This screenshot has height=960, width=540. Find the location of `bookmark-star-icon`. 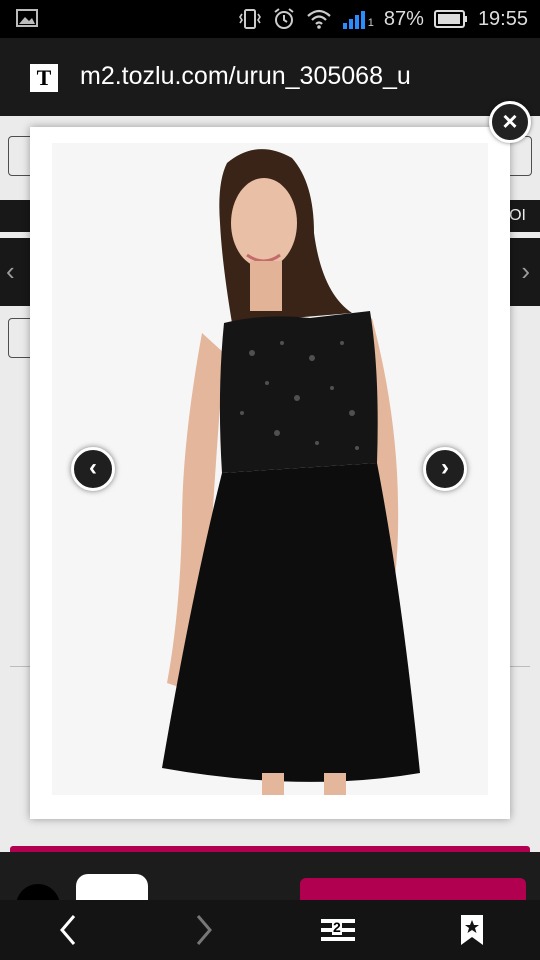

bookmark-star-icon is located at coordinates (472, 930).